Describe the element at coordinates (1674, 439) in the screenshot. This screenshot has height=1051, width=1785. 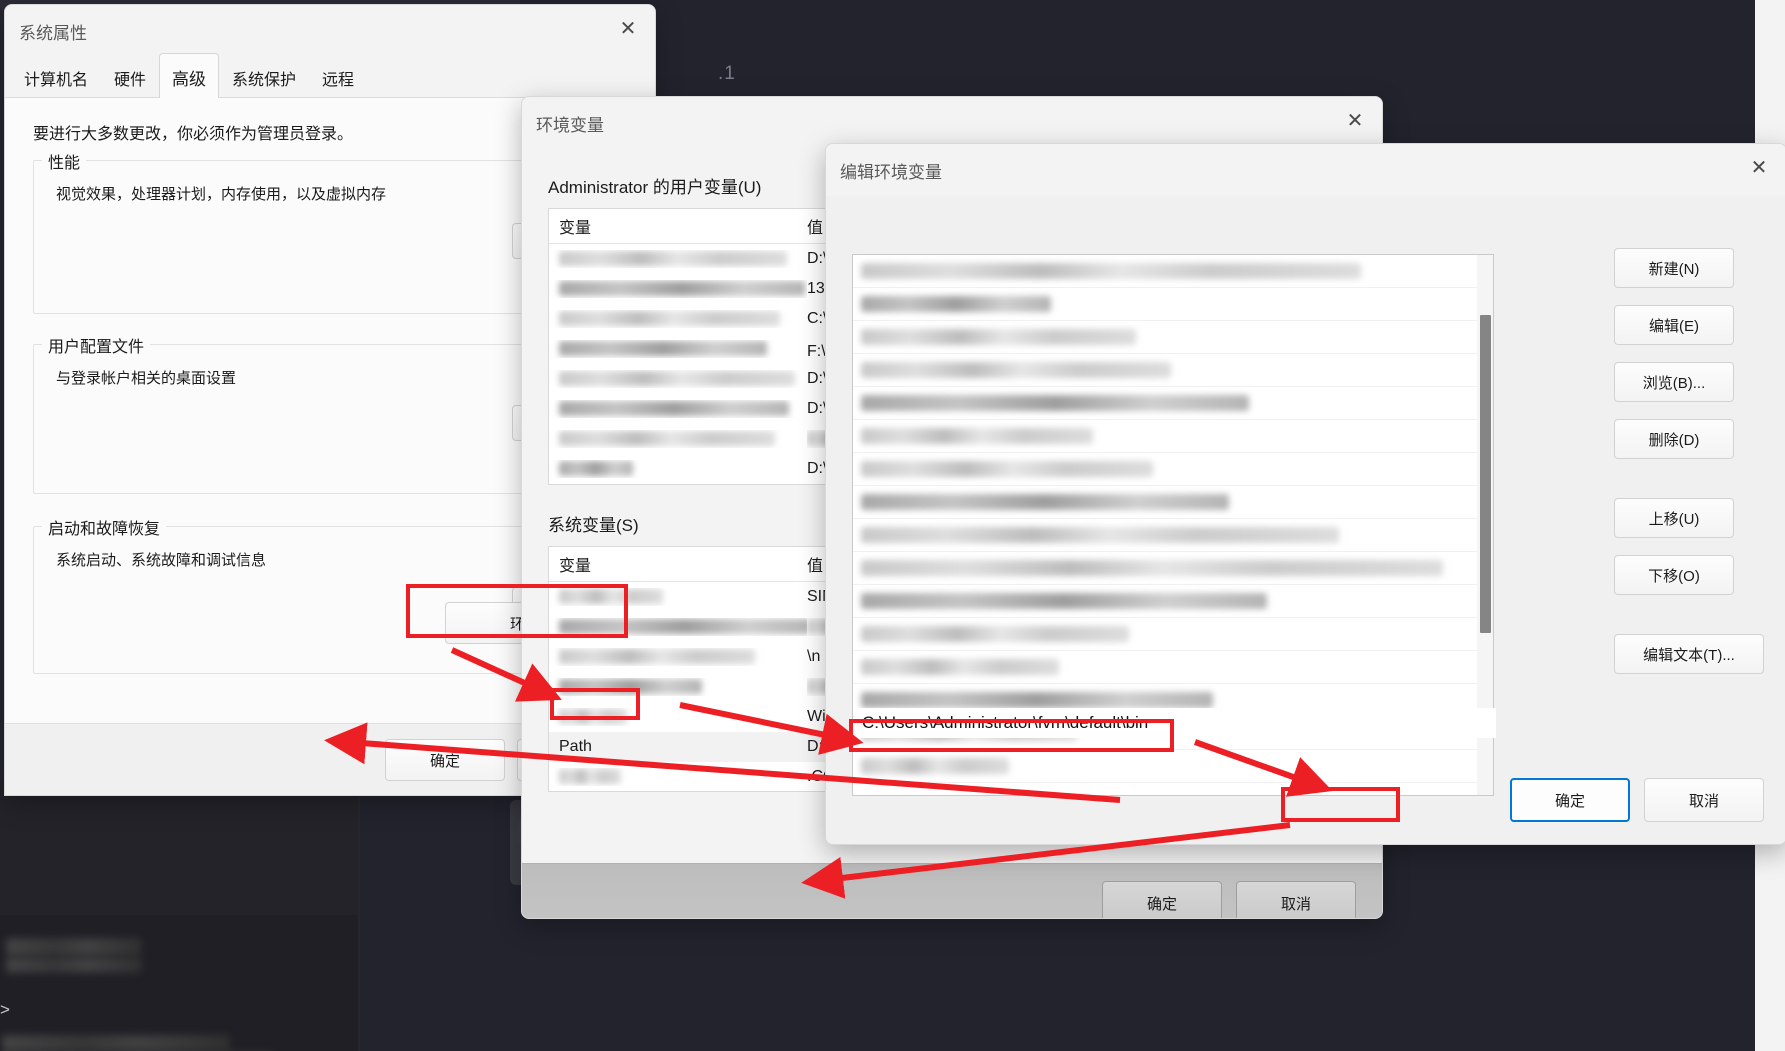
I see `delete-button: 删除(D)` at that location.